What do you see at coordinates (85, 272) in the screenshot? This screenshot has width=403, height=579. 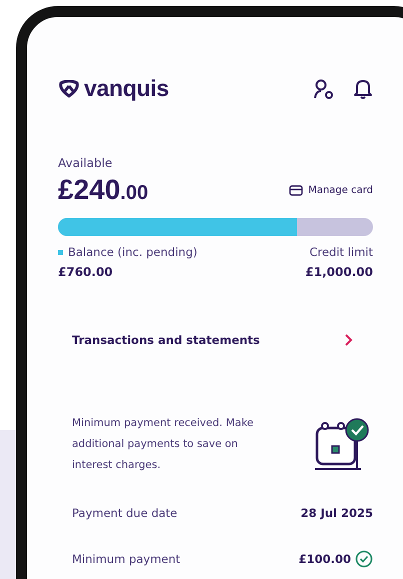 I see `balance-value: £760.00` at bounding box center [85, 272].